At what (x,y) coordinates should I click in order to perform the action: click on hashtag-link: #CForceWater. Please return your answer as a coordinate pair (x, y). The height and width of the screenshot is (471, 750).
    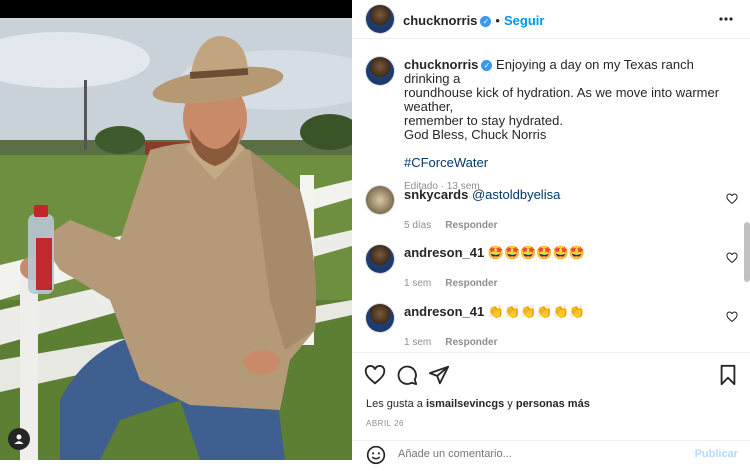
    Looking at the image, I should click on (446, 162).